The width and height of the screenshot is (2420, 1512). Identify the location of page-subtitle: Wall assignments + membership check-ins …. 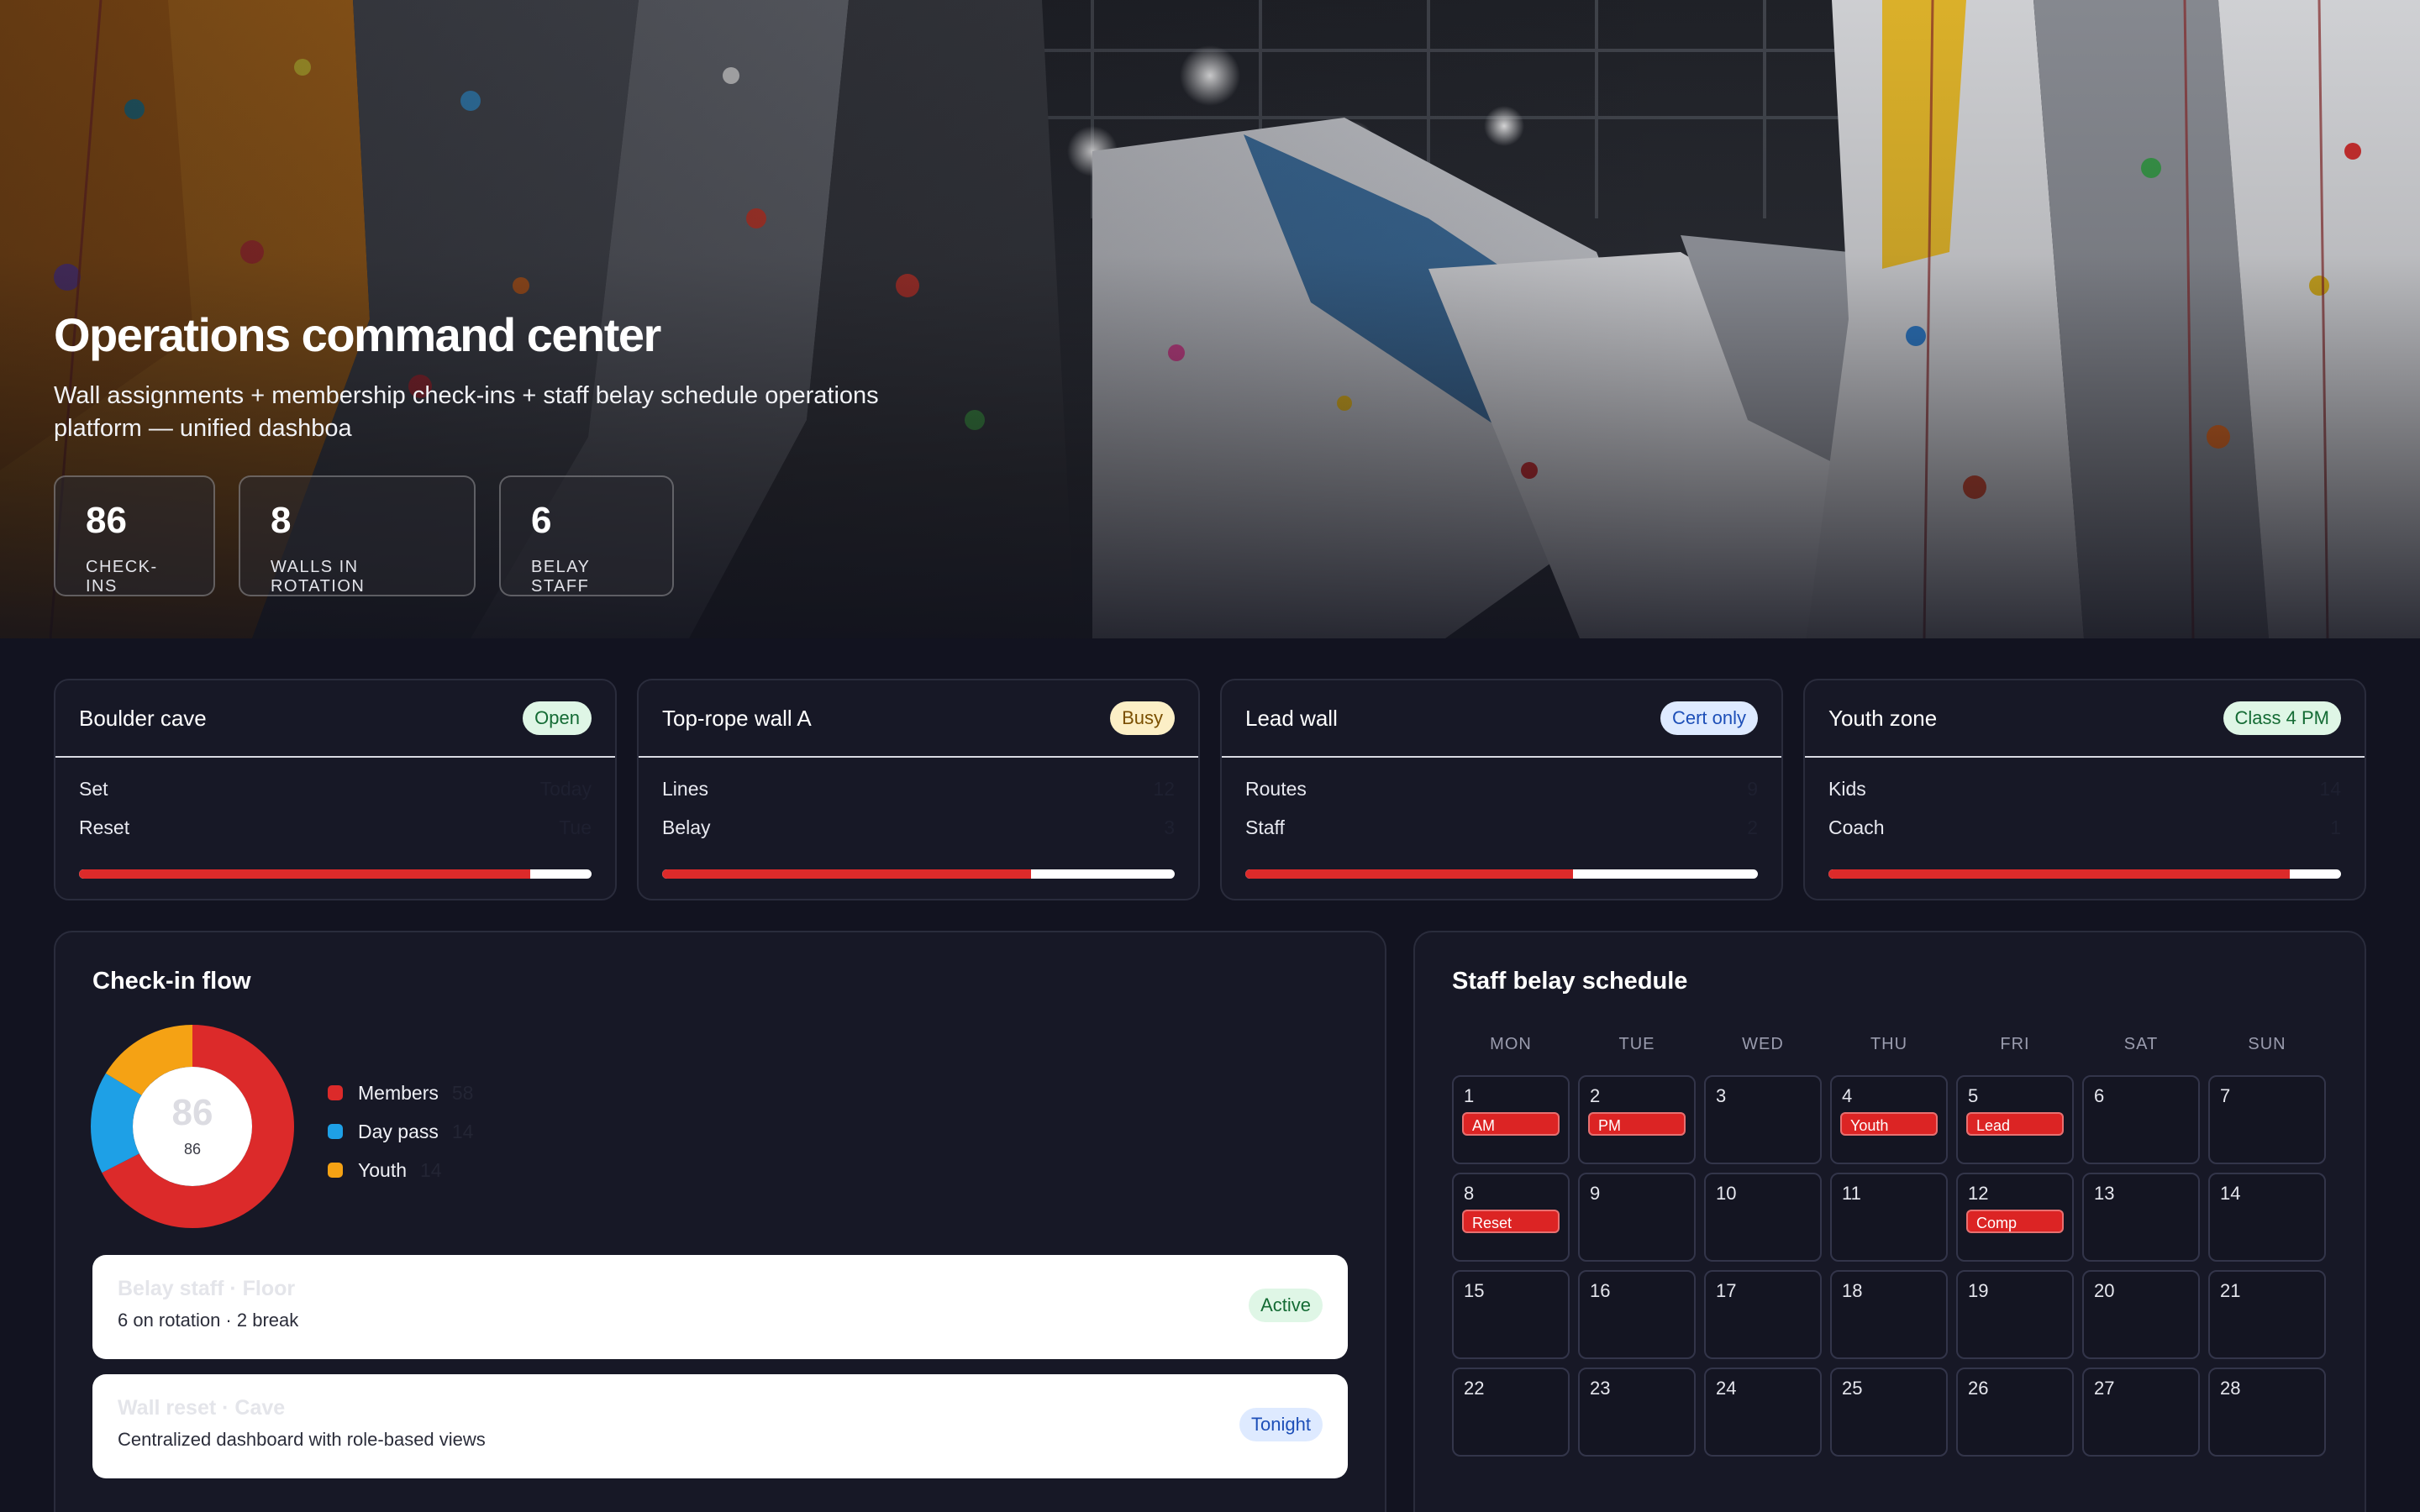
(466, 412).